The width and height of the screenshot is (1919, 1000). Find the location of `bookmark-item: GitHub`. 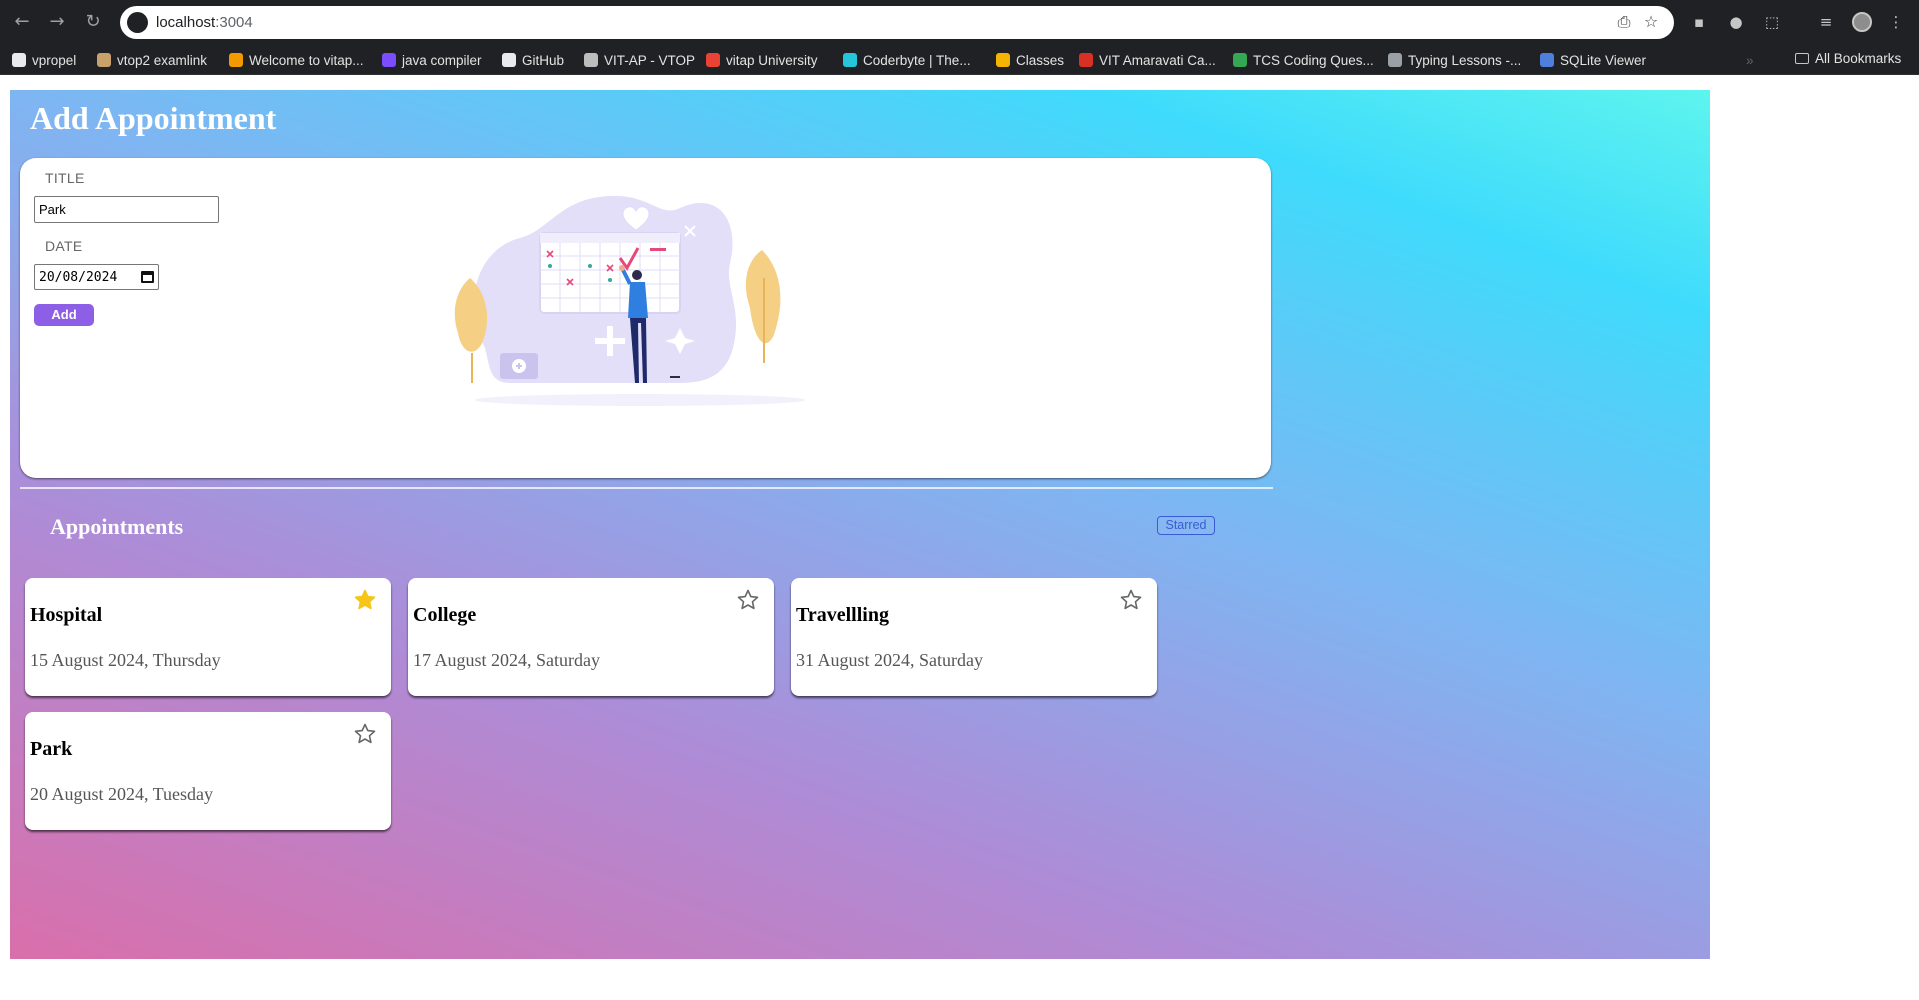

bookmark-item: GitHub is located at coordinates (533, 60).